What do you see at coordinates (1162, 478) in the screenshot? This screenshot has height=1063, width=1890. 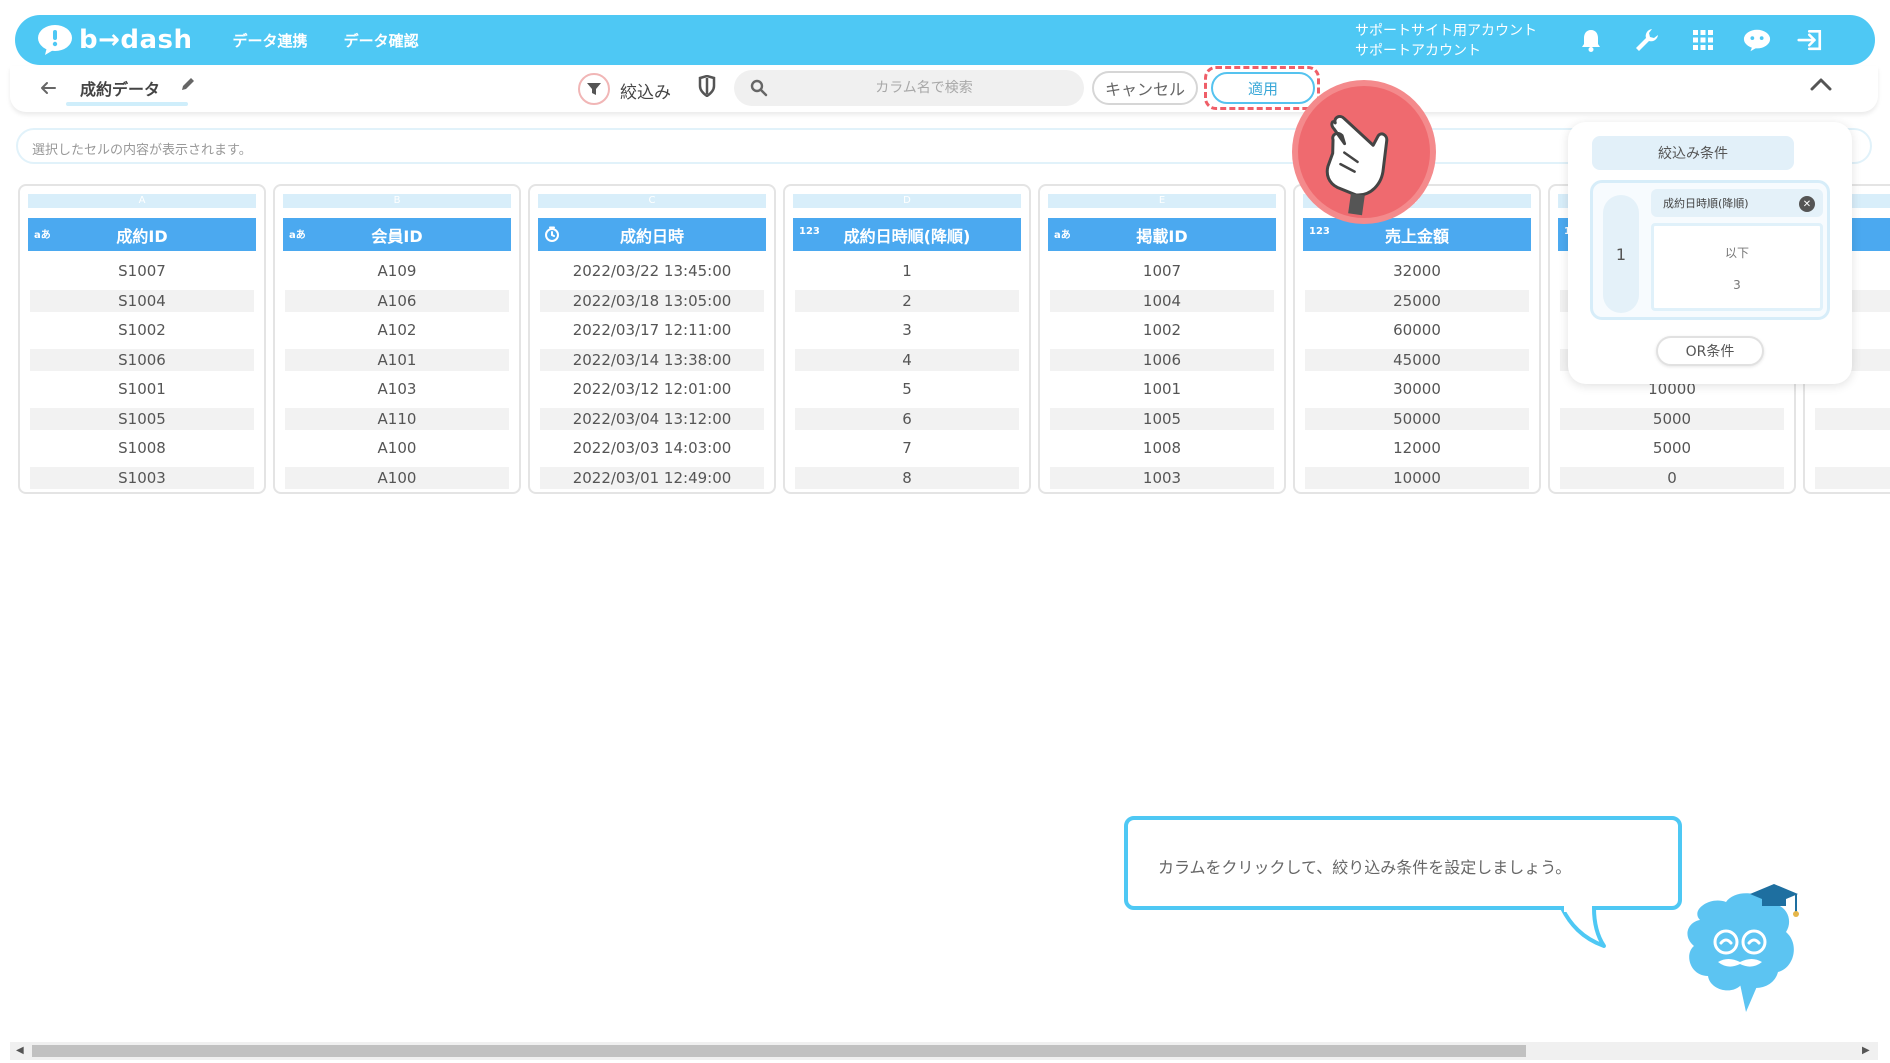 I see `table-cell: 1003` at bounding box center [1162, 478].